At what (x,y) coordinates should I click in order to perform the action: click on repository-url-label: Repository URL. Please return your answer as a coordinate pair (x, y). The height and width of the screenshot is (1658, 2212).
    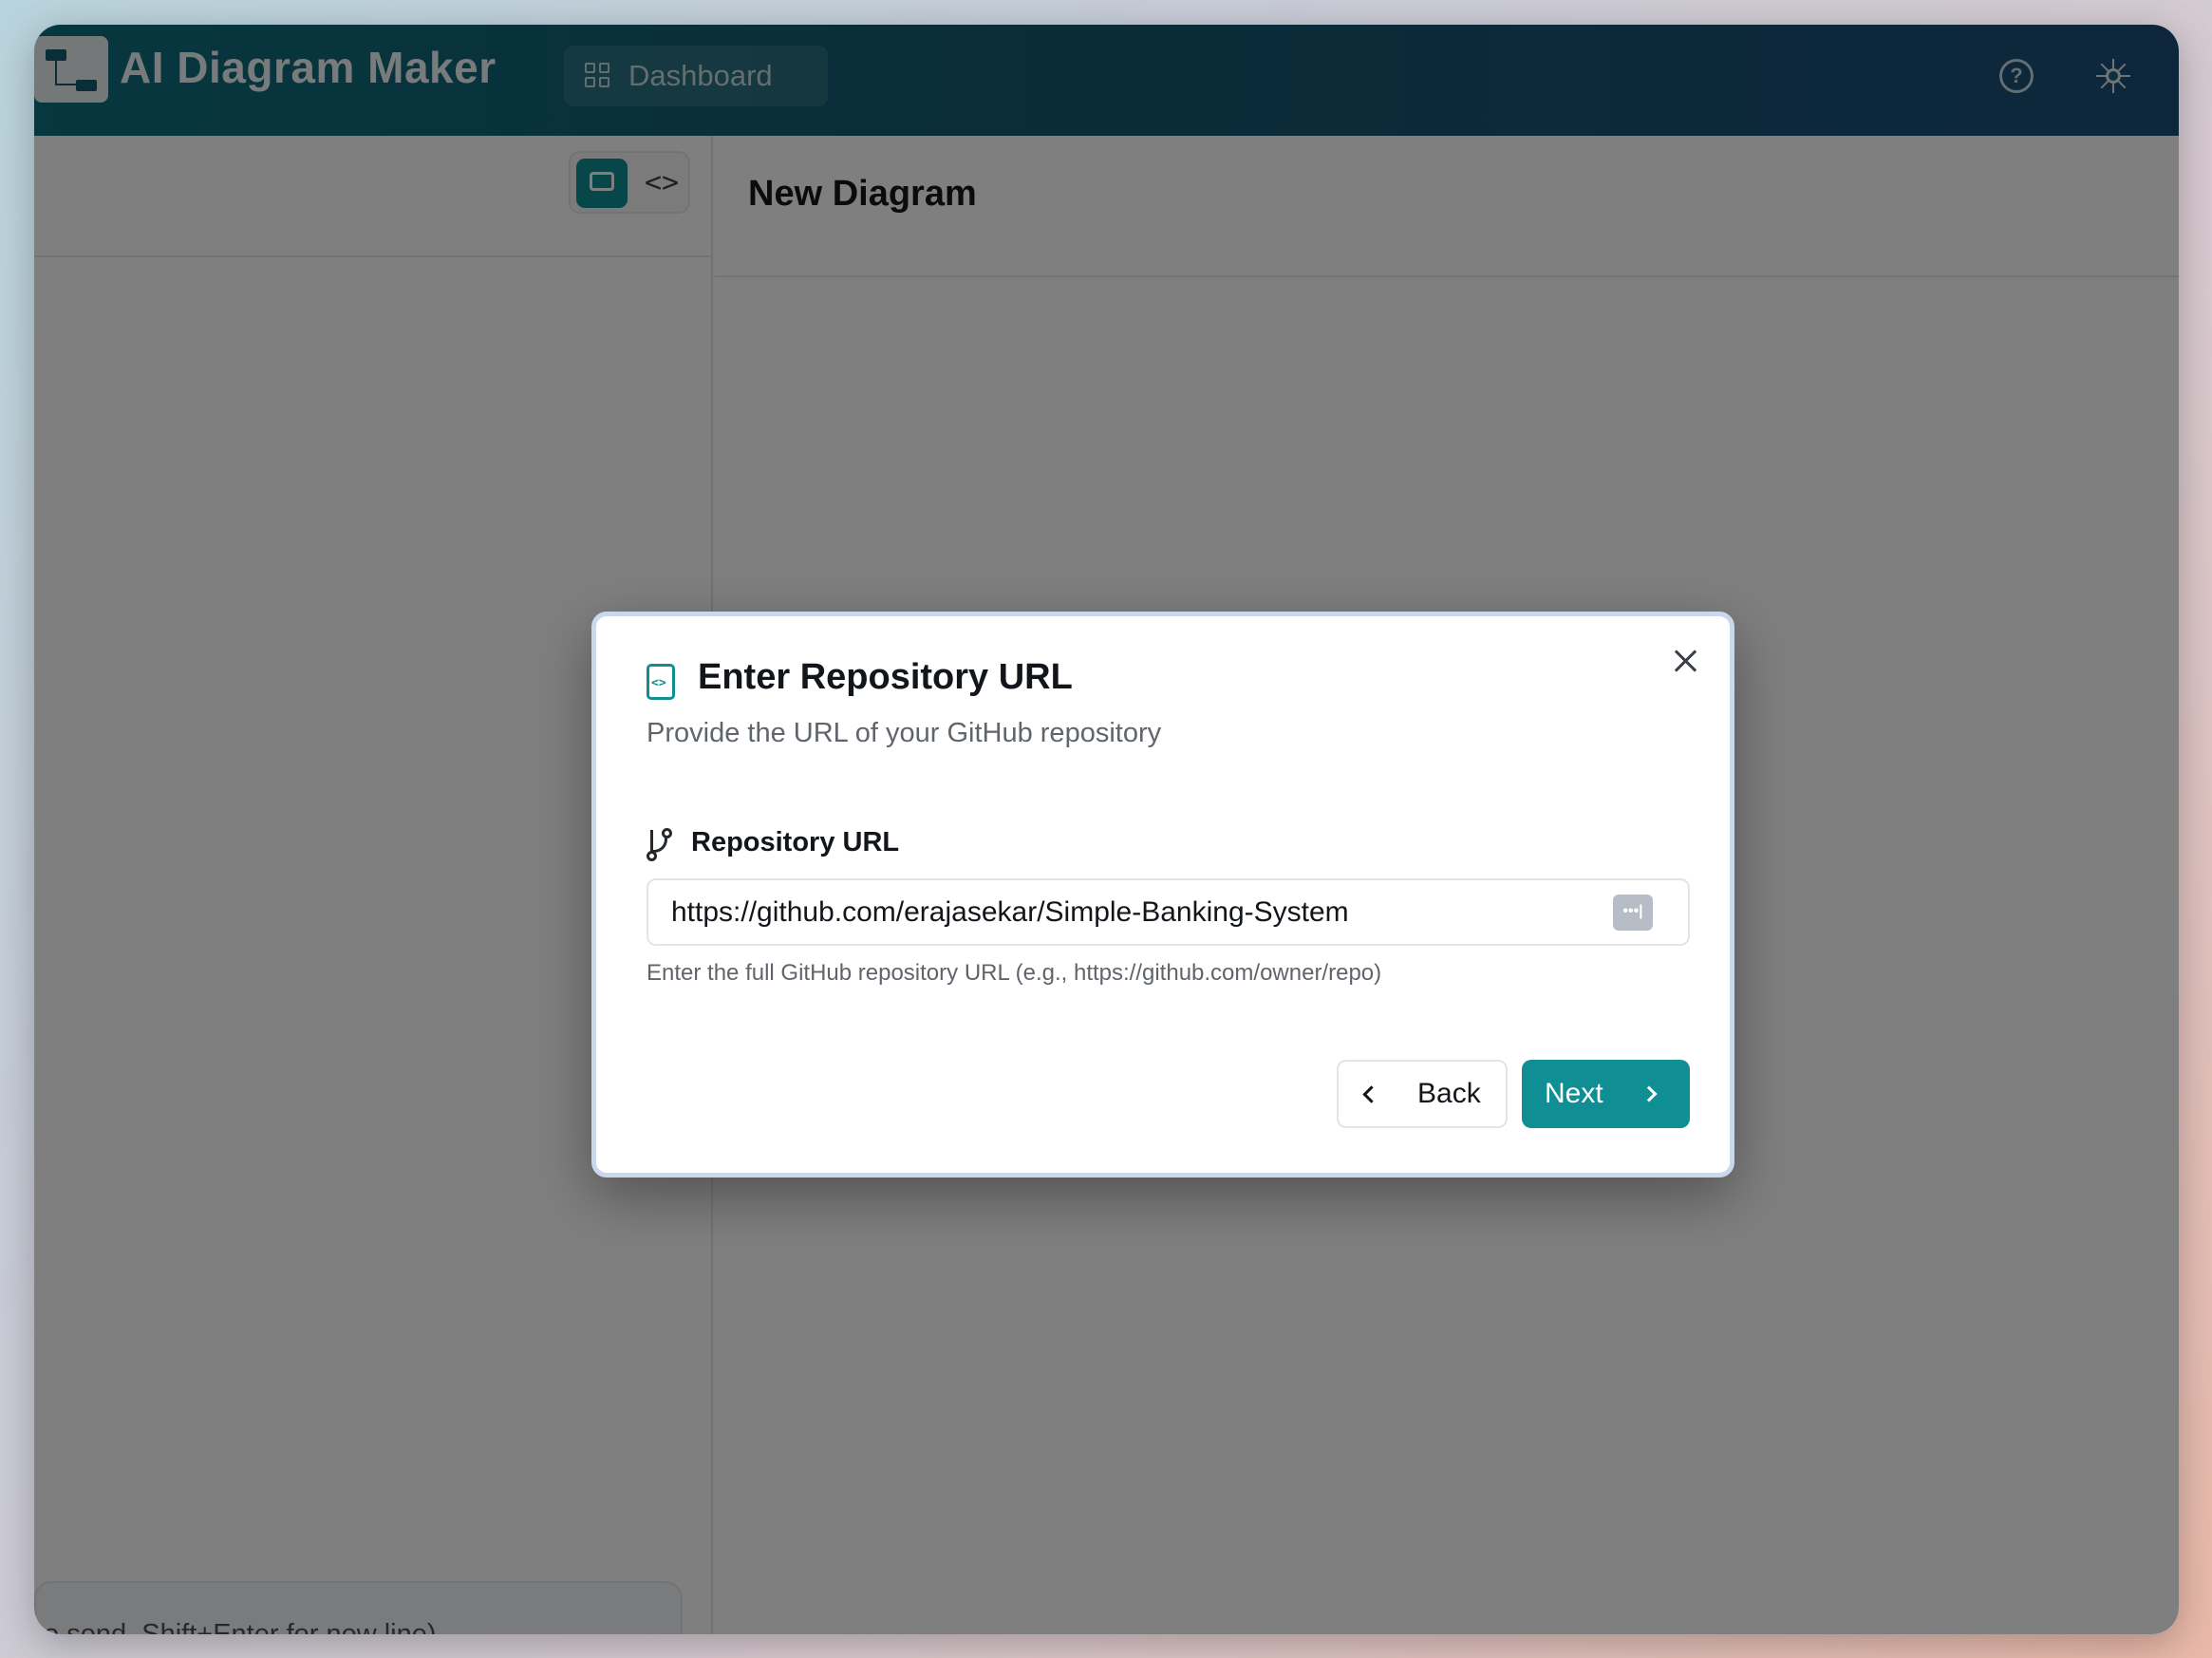
    Looking at the image, I should click on (795, 842).